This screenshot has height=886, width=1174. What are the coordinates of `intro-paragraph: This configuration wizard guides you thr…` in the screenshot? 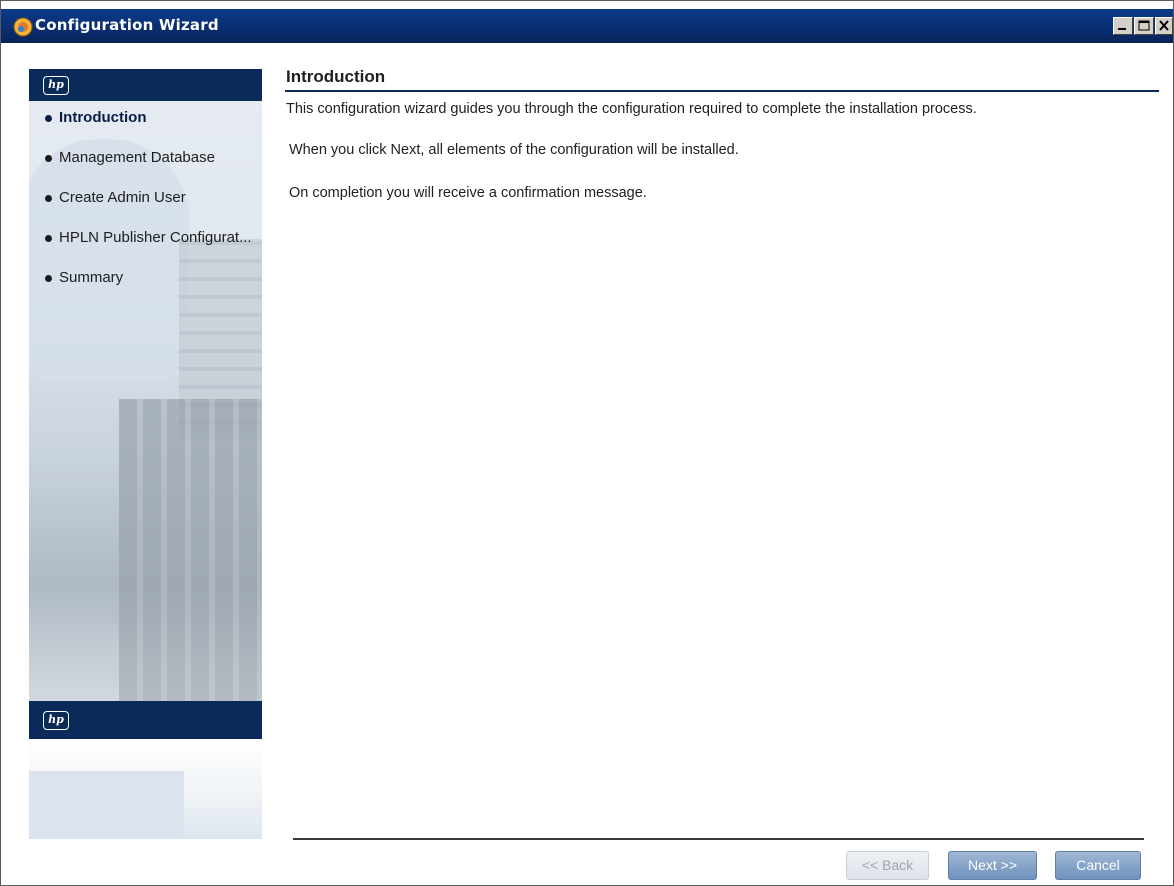 It's located at (631, 109).